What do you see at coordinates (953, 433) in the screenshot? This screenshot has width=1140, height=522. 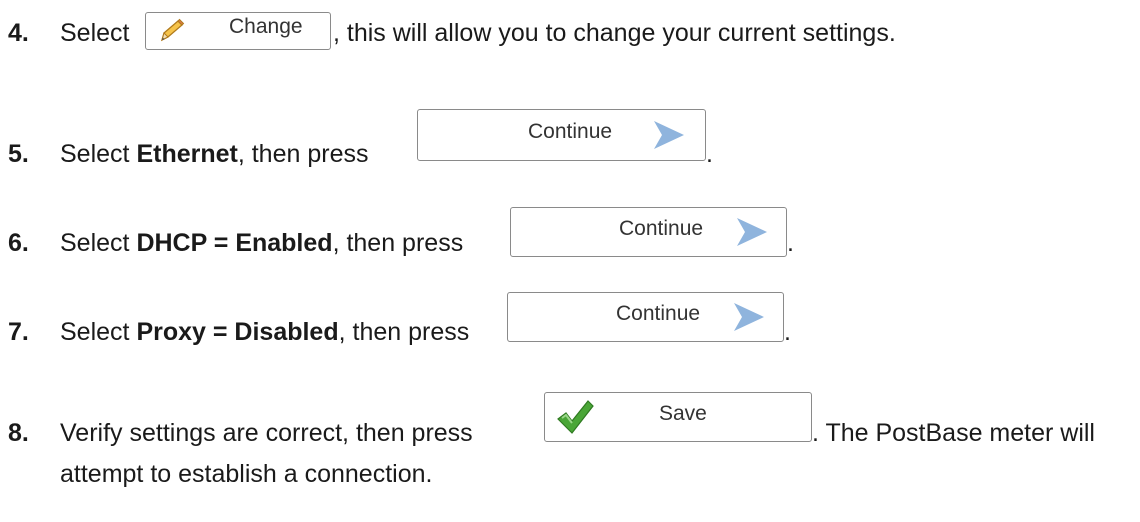 I see `step-8-text-after: . The PostBase meter will` at bounding box center [953, 433].